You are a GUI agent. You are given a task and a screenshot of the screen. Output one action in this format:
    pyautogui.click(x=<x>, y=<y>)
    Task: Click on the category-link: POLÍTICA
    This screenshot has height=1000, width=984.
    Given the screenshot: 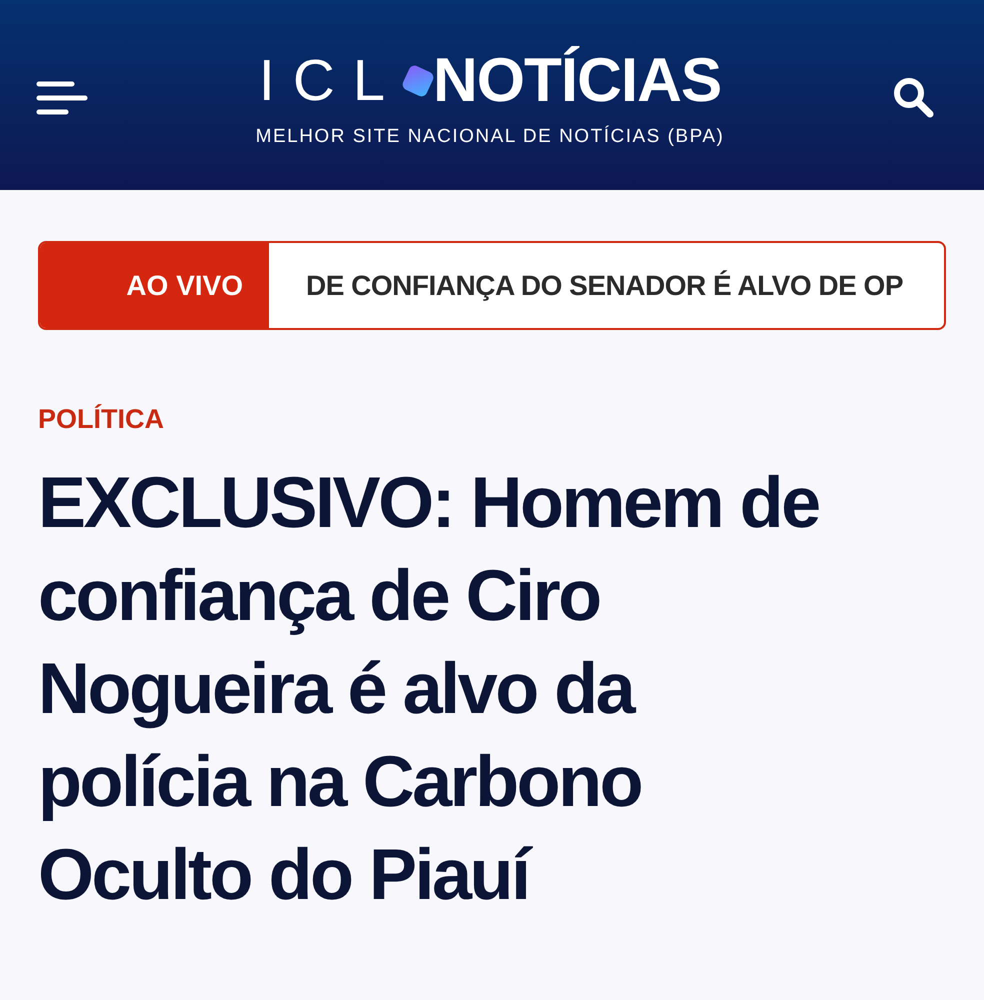 What is the action you would take?
    pyautogui.click(x=101, y=419)
    